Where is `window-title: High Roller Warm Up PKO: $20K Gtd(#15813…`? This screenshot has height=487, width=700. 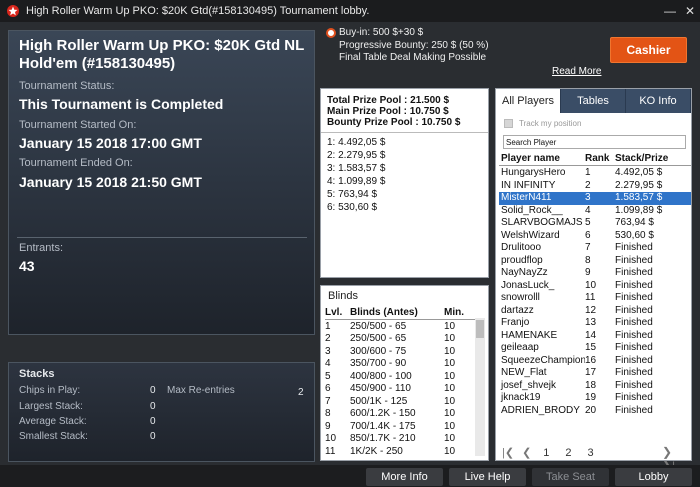
window-title: High Roller Warm Up PKO: $20K Gtd(#15813… is located at coordinates (198, 11).